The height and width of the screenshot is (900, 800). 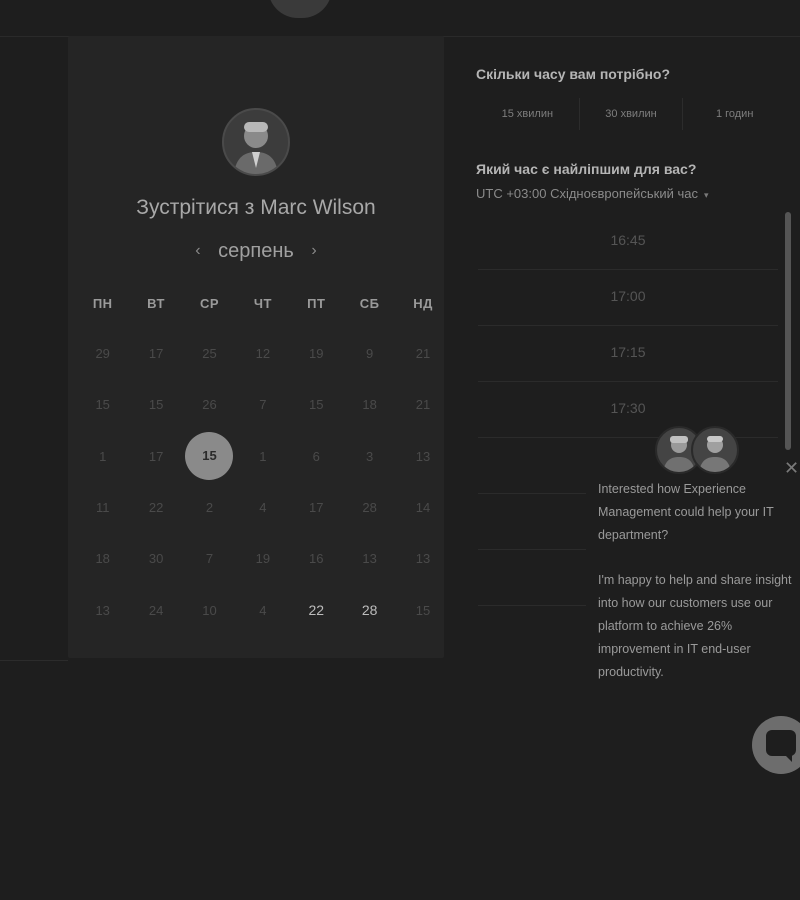 What do you see at coordinates (209, 354) in the screenshot?
I see `calendar-day: 25` at bounding box center [209, 354].